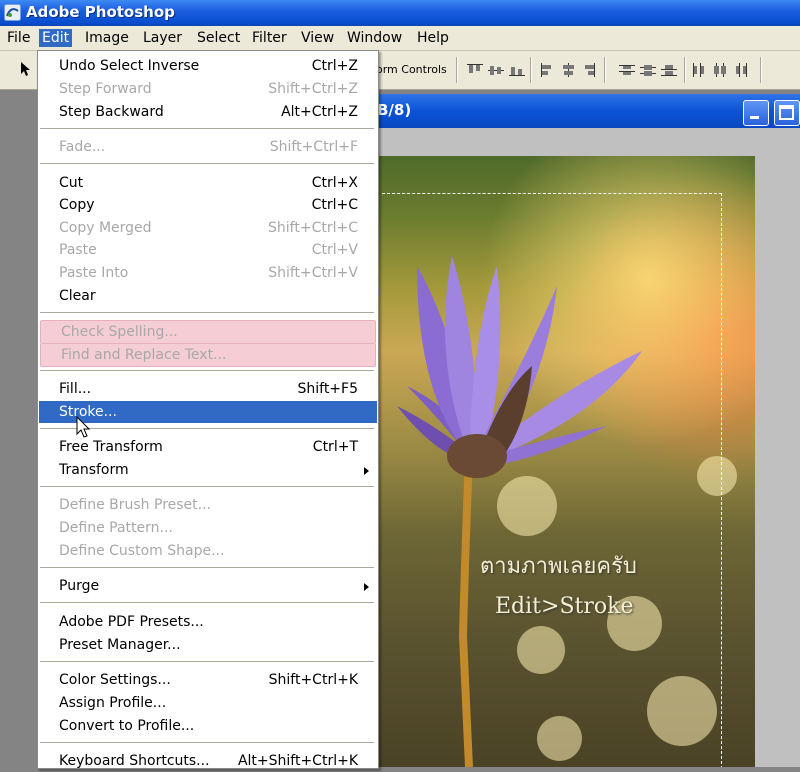 Image resolution: width=800 pixels, height=772 pixels. I want to click on menu-item-cut: Cut Ctrl+X, so click(208, 183).